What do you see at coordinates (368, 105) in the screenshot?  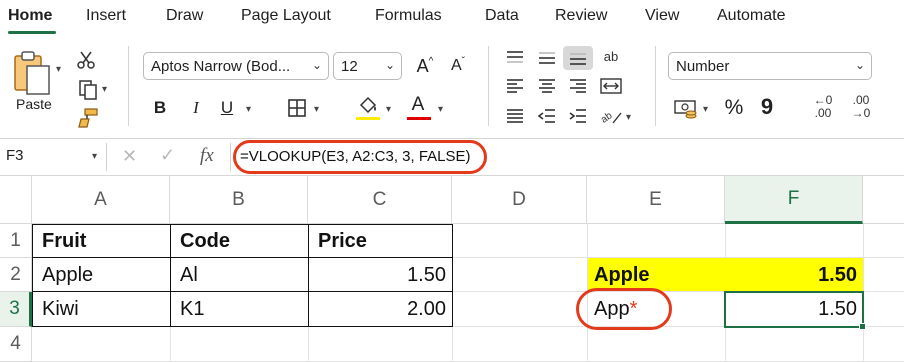 I see `fill-color-icon` at bounding box center [368, 105].